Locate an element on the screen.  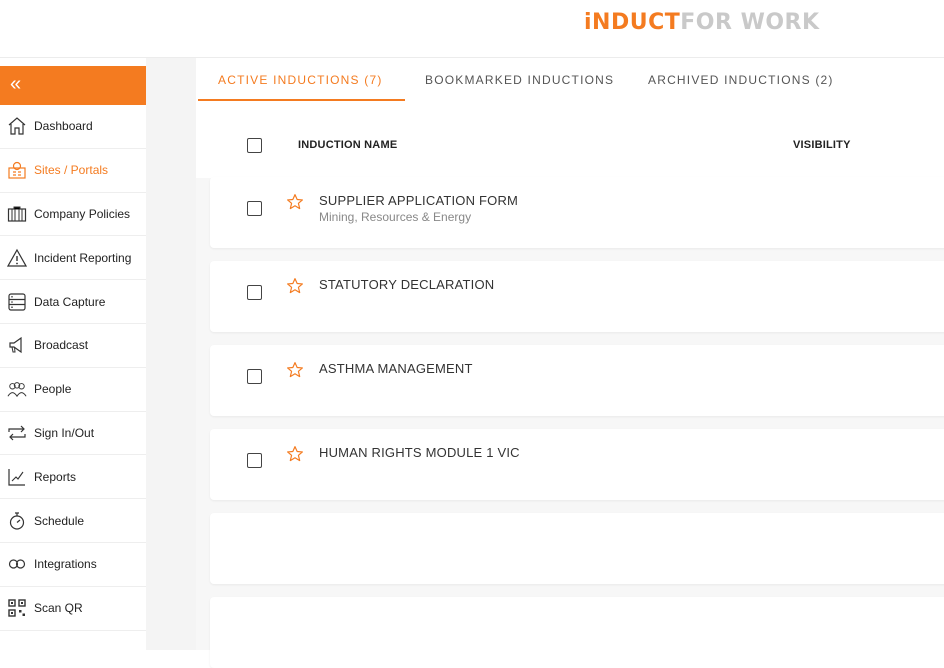
people-icon is located at coordinates (17, 389).